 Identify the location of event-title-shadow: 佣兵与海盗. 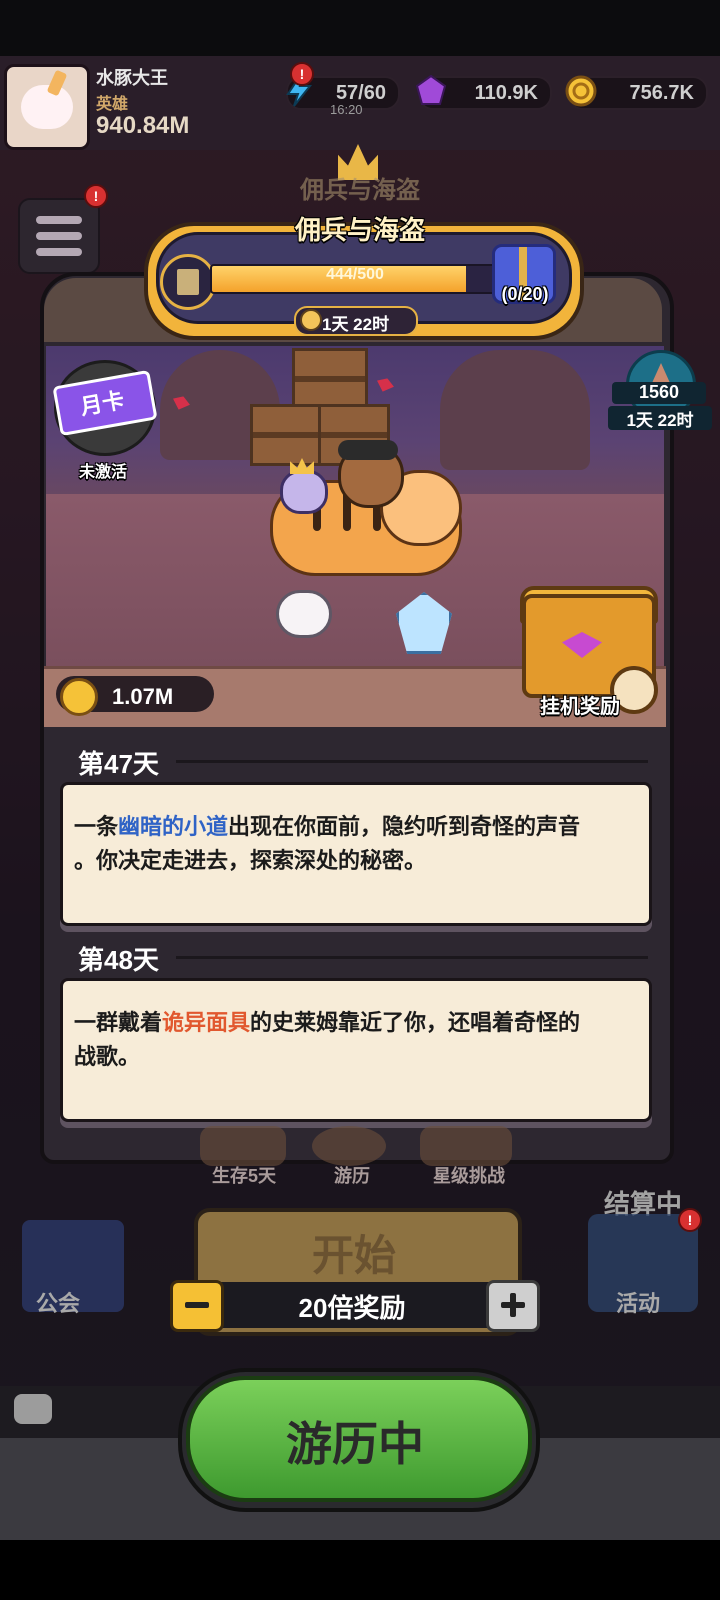
(360, 190).